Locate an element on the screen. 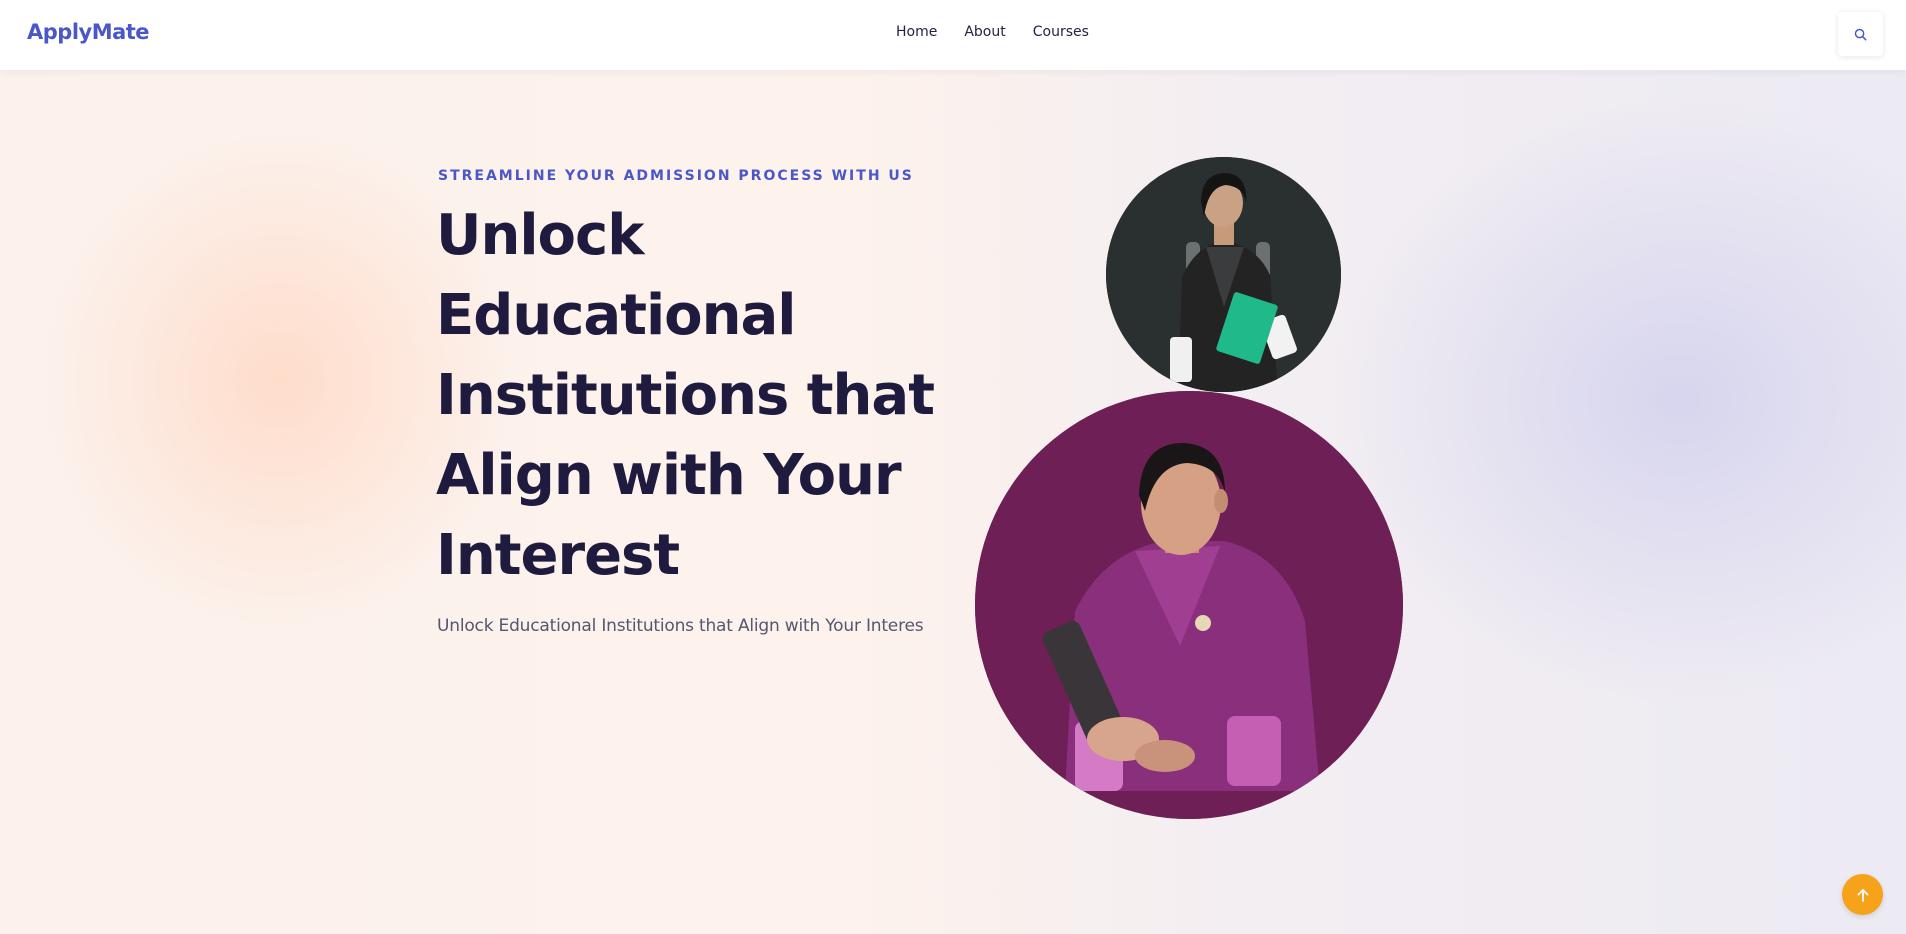 The image size is (1906, 934). site-header: ApplyMate Home About Courses is located at coordinates (953, 35).